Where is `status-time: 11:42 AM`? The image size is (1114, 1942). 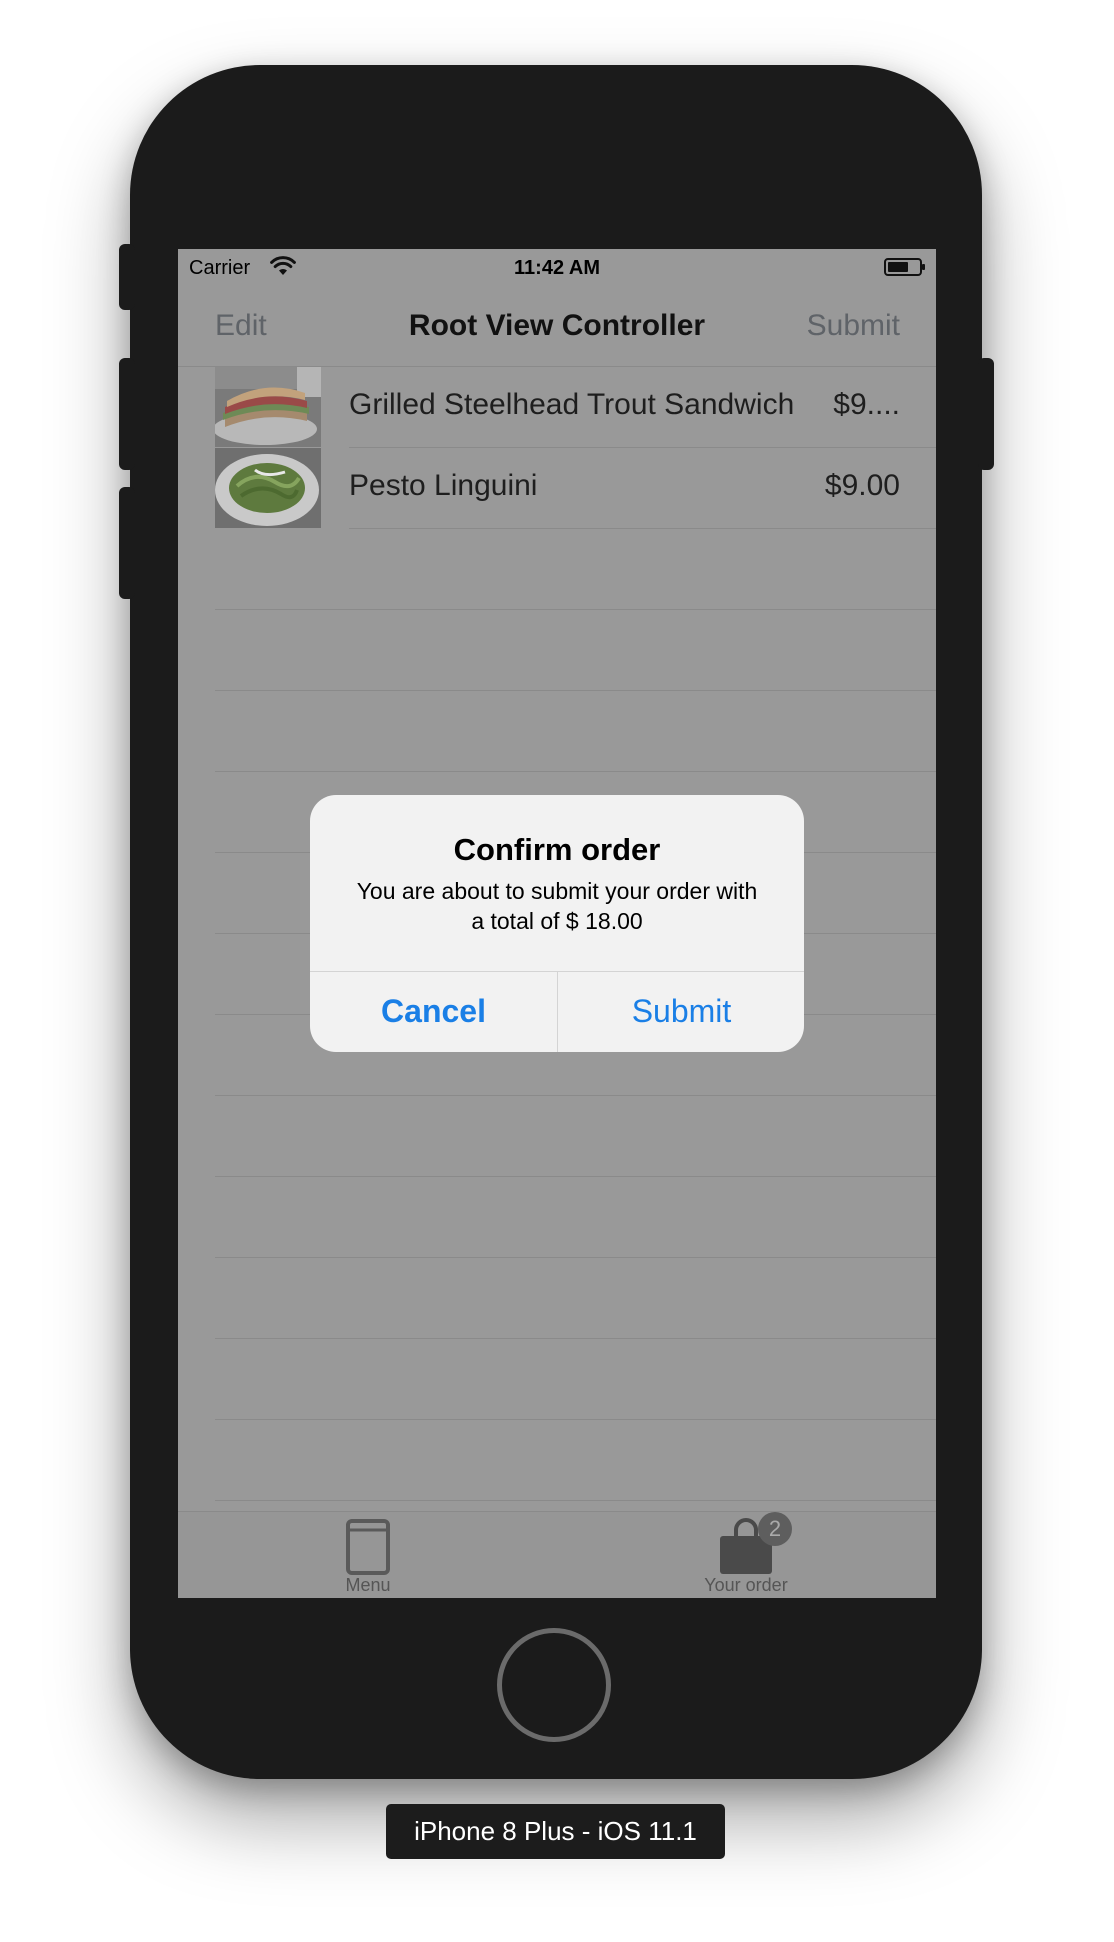 status-time: 11:42 AM is located at coordinates (557, 268).